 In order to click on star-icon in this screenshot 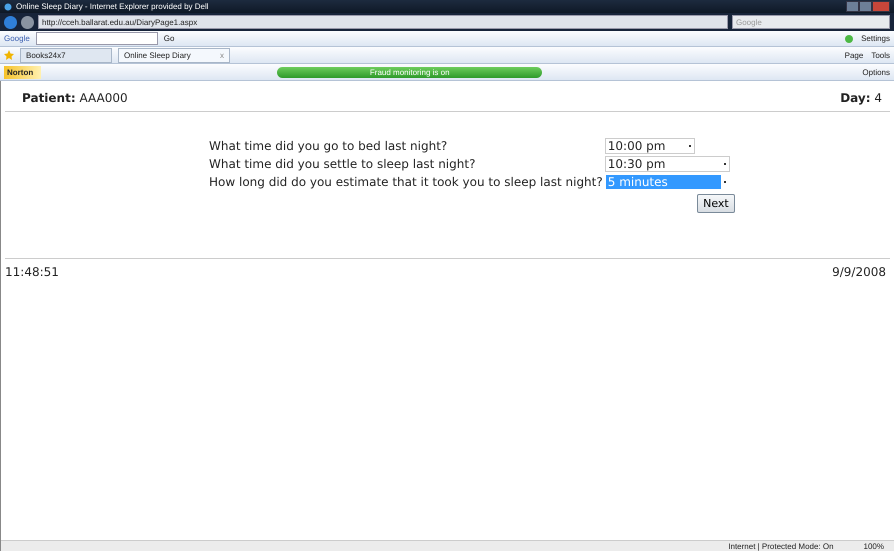, I will do `click(9, 55)`.